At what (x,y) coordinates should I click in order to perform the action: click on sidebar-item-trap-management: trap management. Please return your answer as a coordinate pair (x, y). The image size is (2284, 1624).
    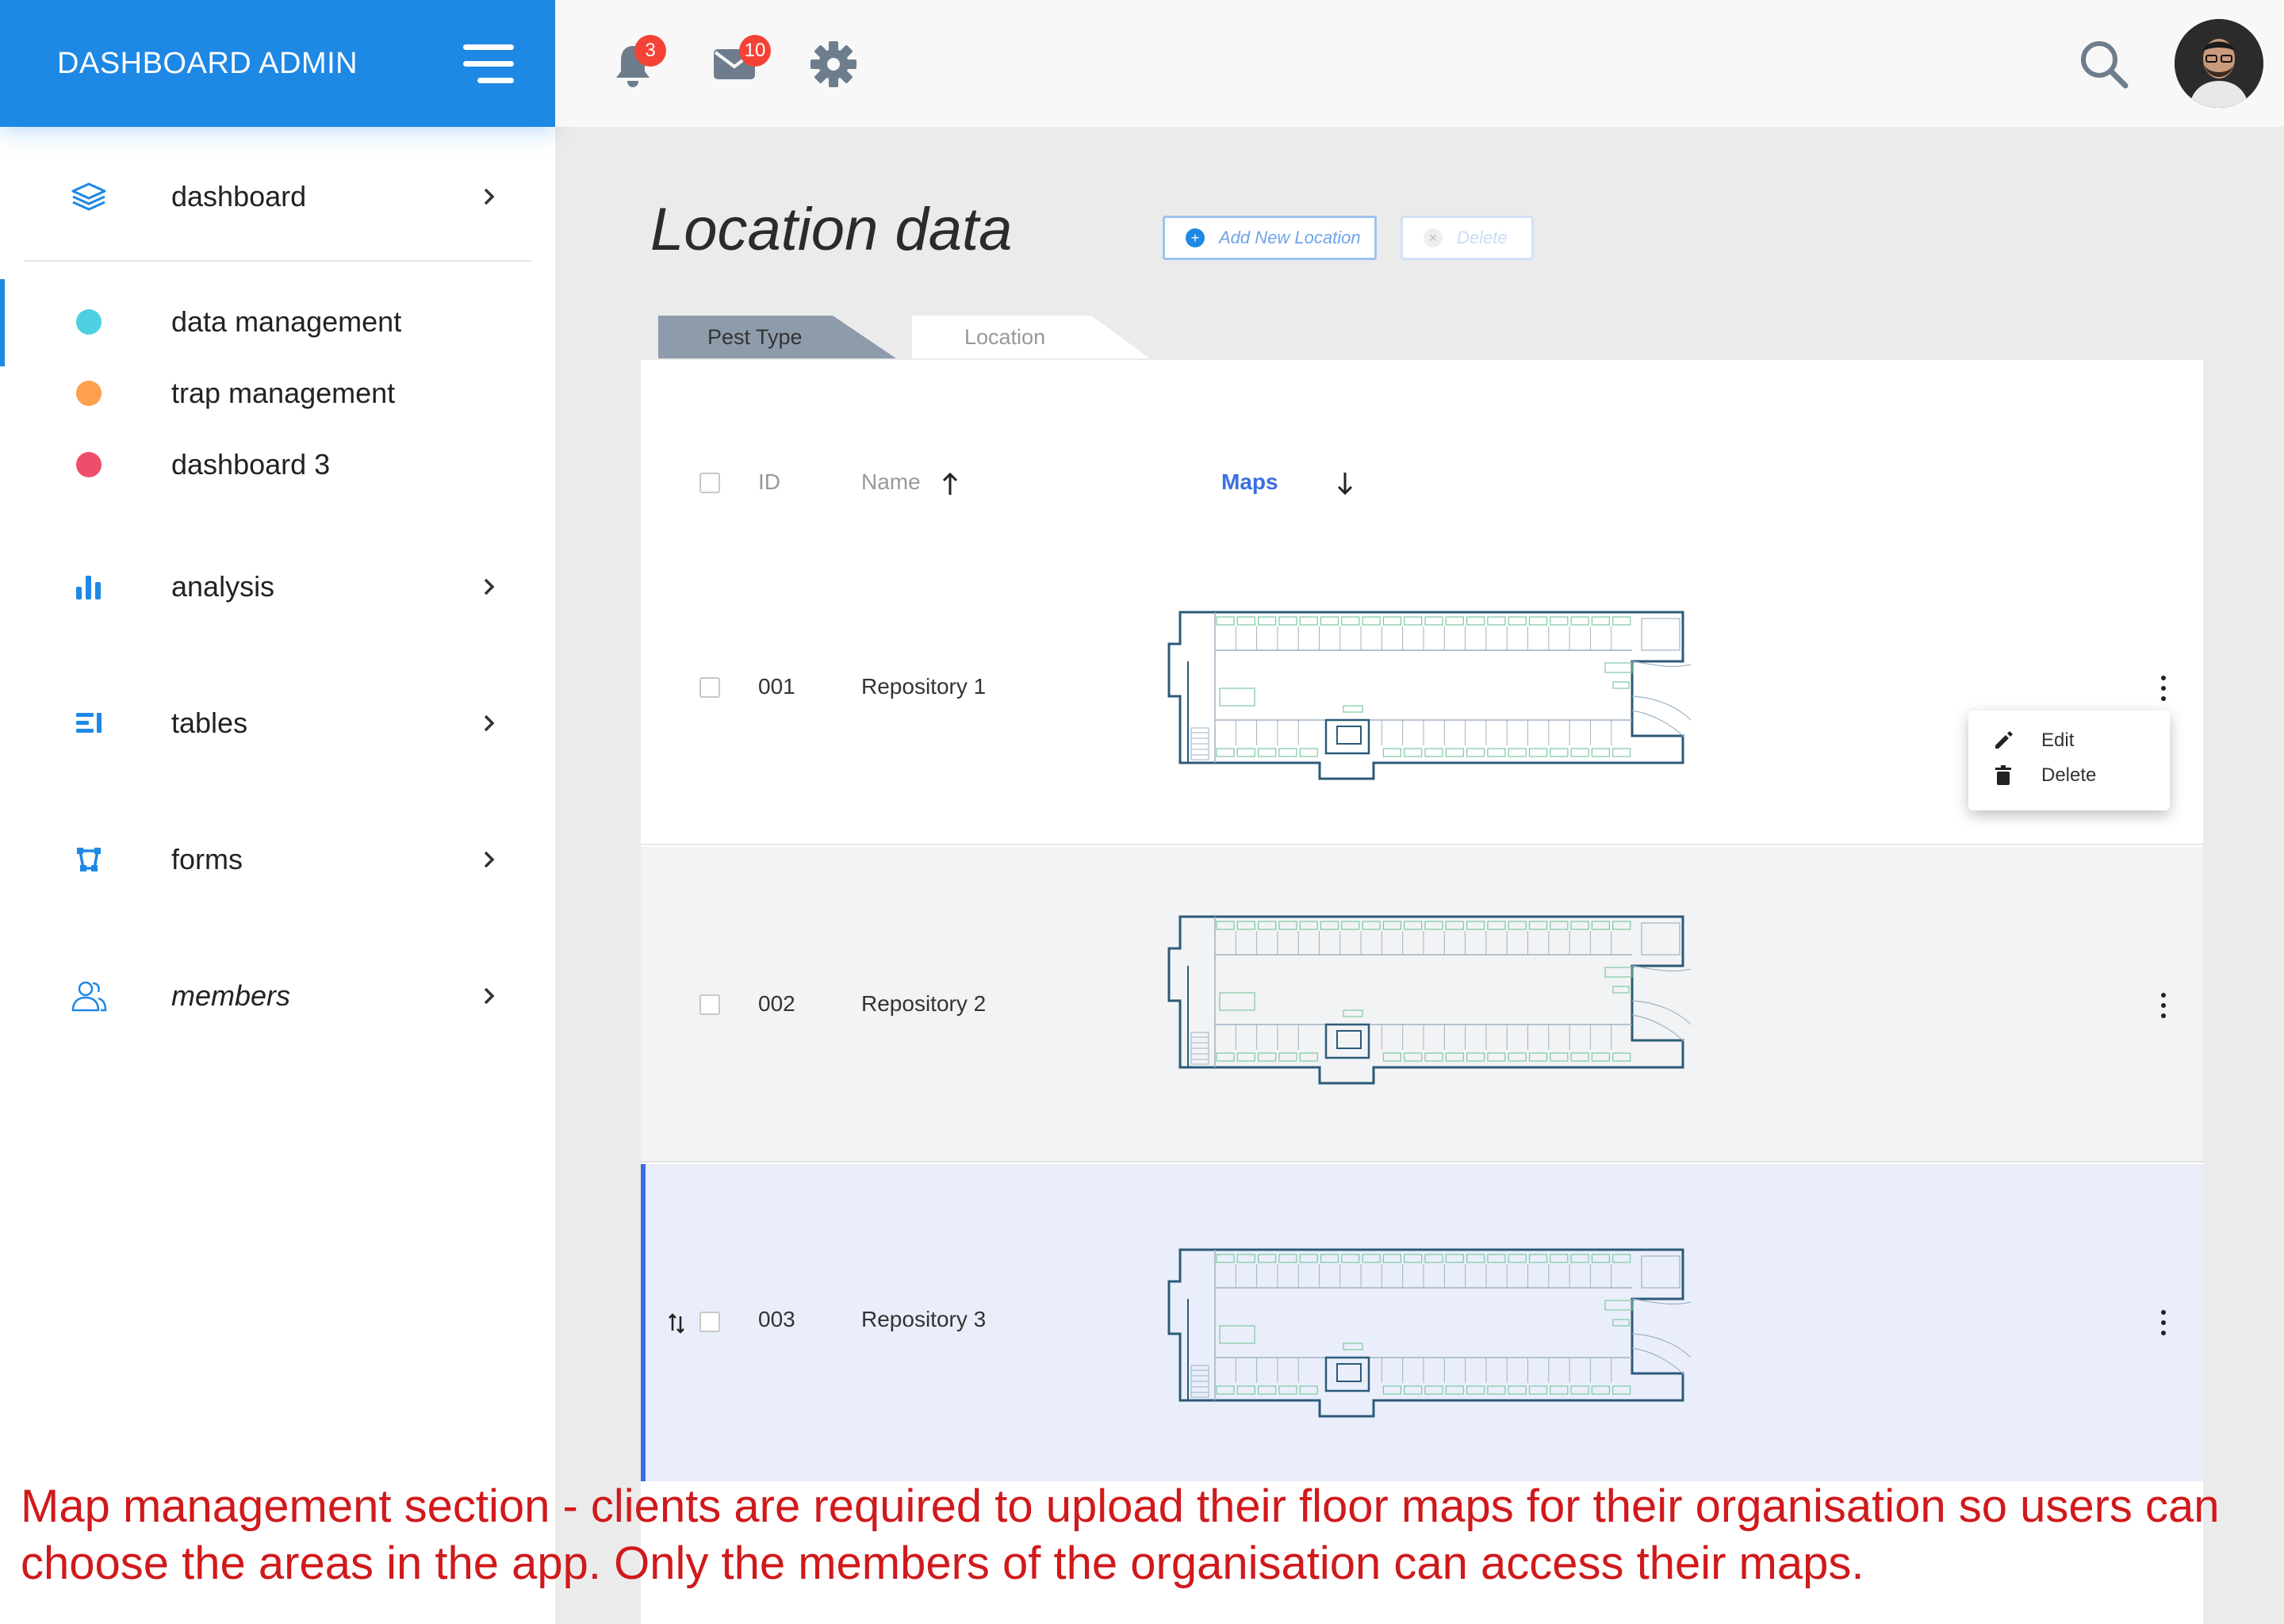
    Looking at the image, I should click on (277, 393).